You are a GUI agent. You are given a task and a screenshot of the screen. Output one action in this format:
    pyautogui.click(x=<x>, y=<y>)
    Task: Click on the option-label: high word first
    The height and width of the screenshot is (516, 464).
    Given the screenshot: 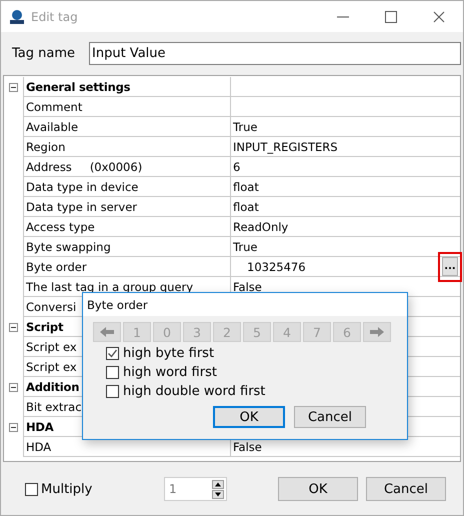 What is the action you would take?
    pyautogui.click(x=170, y=372)
    